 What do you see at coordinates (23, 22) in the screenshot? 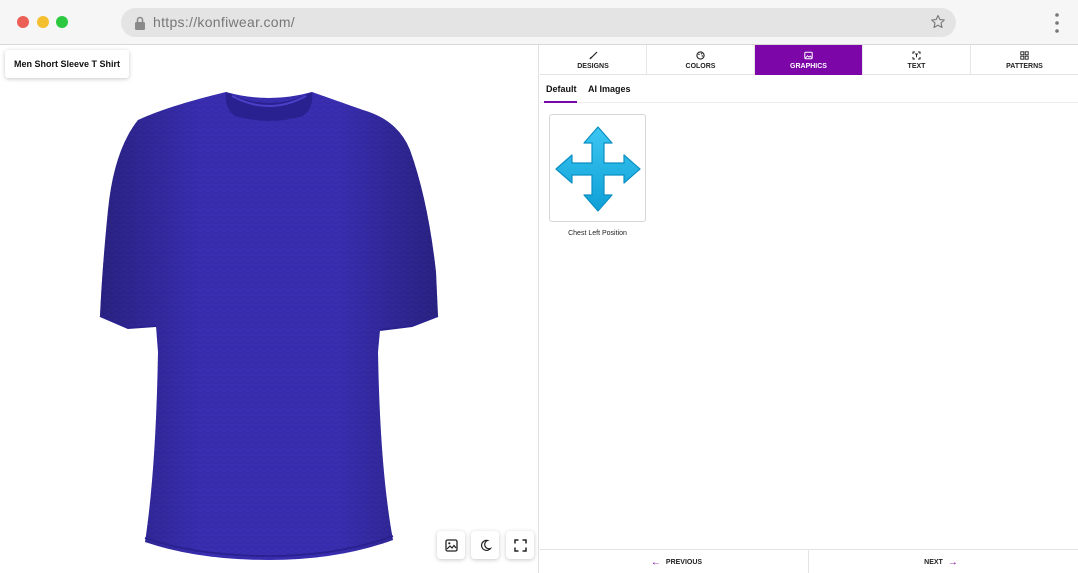
I see `close-window-button` at bounding box center [23, 22].